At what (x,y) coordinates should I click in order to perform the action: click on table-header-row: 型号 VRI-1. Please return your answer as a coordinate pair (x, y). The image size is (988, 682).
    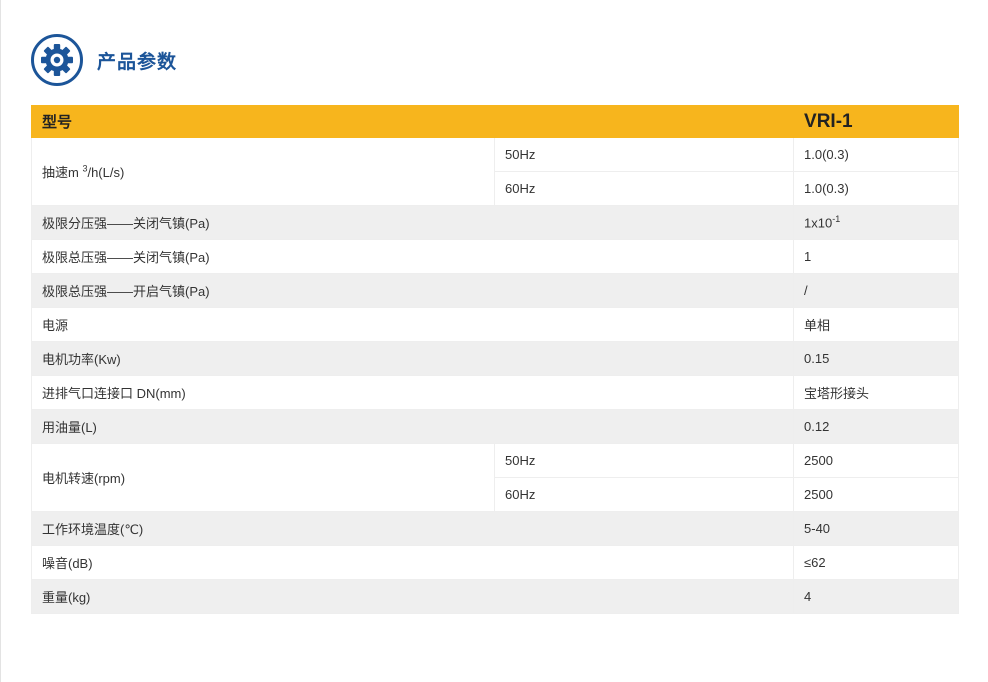
    Looking at the image, I should click on (495, 121).